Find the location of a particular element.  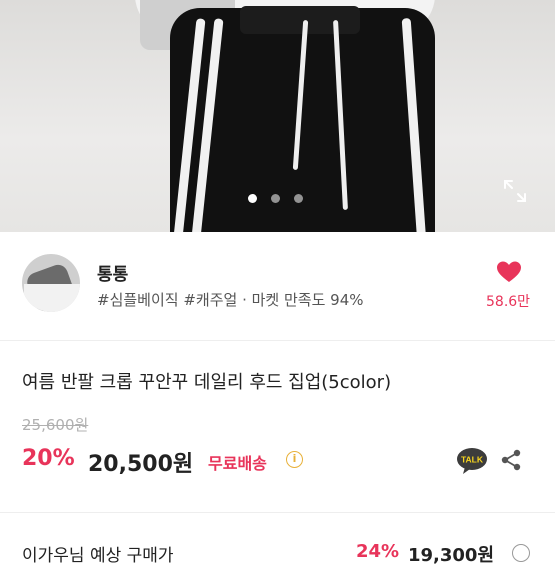

seller-name: 통통 is located at coordinates (112, 272).